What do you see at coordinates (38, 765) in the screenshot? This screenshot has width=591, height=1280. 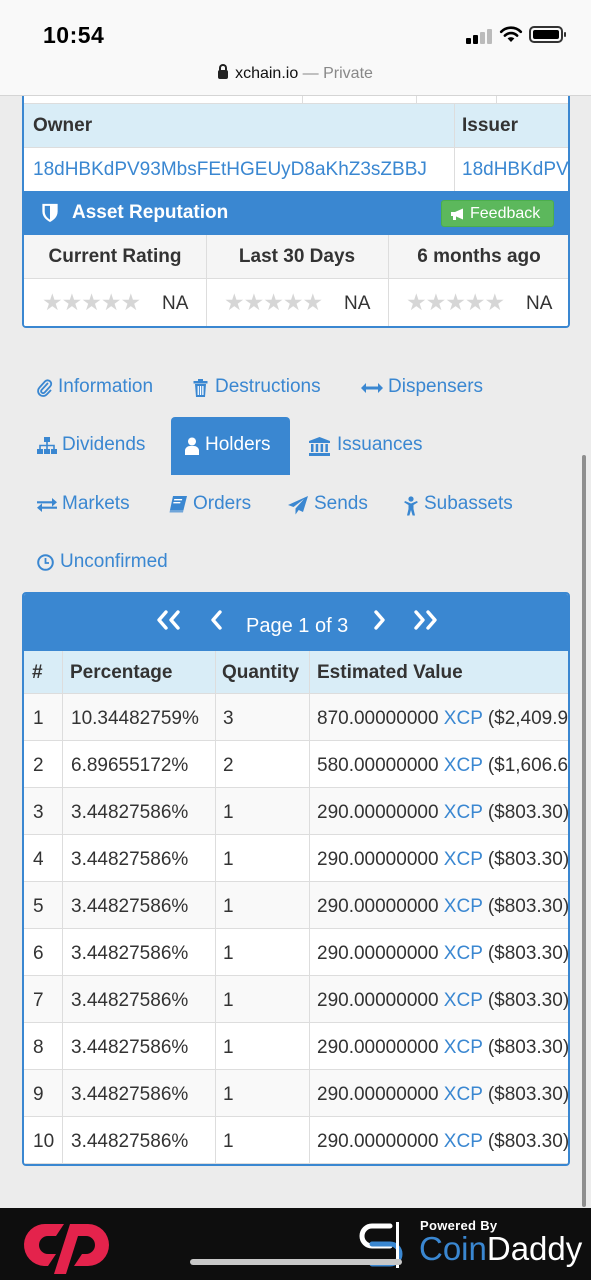 I see `holder-rank: 2` at bounding box center [38, 765].